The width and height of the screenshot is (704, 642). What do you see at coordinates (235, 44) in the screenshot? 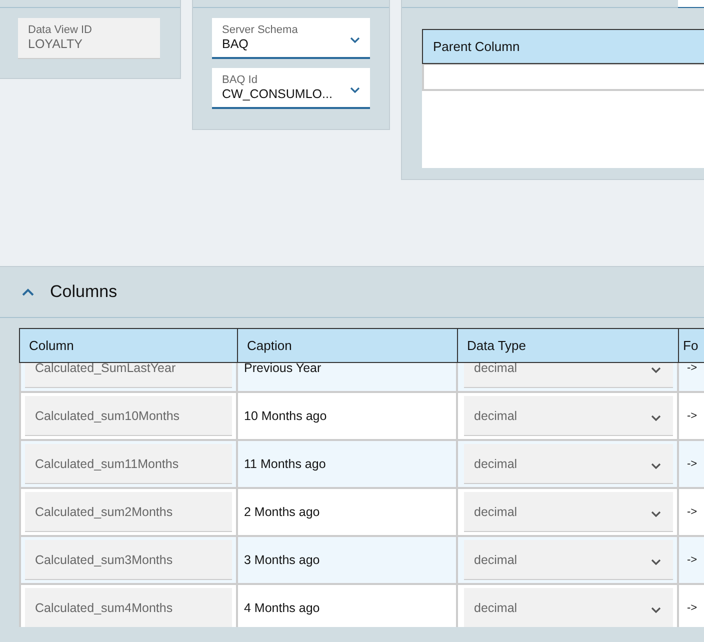
I see `field-value: BAQ` at bounding box center [235, 44].